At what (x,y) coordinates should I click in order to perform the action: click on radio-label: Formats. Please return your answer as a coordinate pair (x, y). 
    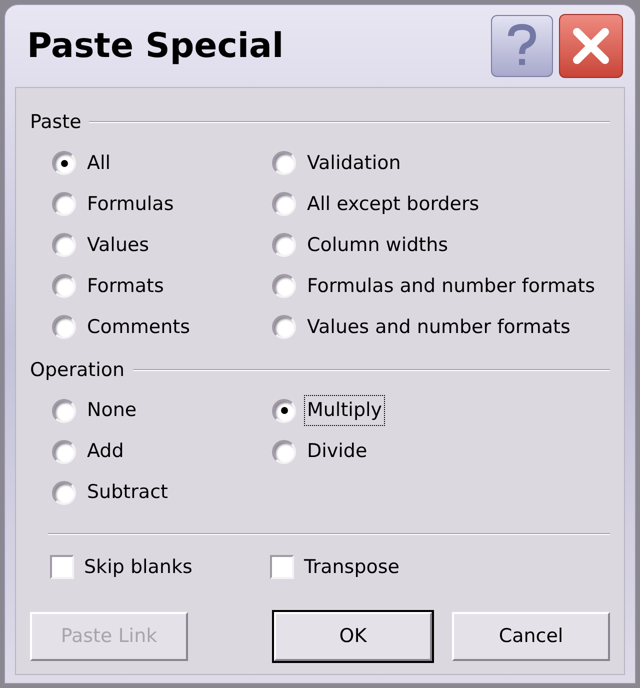
    Looking at the image, I should click on (125, 286).